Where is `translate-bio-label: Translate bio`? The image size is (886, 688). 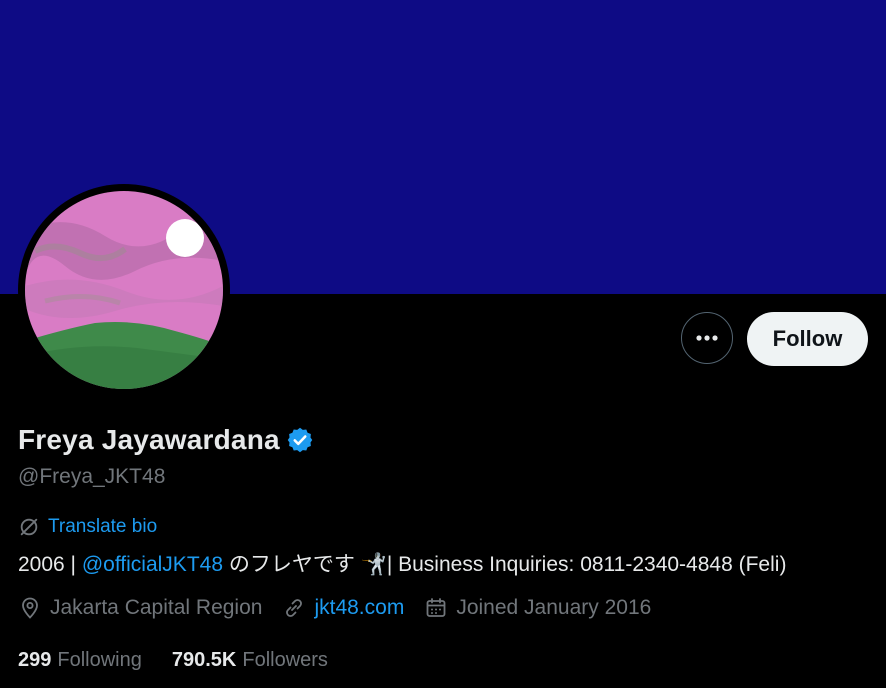
translate-bio-label: Translate bio is located at coordinates (103, 526).